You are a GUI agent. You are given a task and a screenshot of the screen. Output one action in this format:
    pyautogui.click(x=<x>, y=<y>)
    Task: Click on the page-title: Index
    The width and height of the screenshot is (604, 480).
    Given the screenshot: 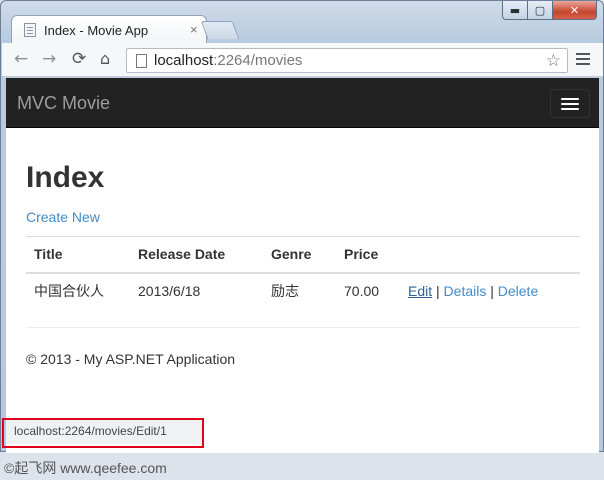 What is the action you would take?
    pyautogui.click(x=65, y=177)
    